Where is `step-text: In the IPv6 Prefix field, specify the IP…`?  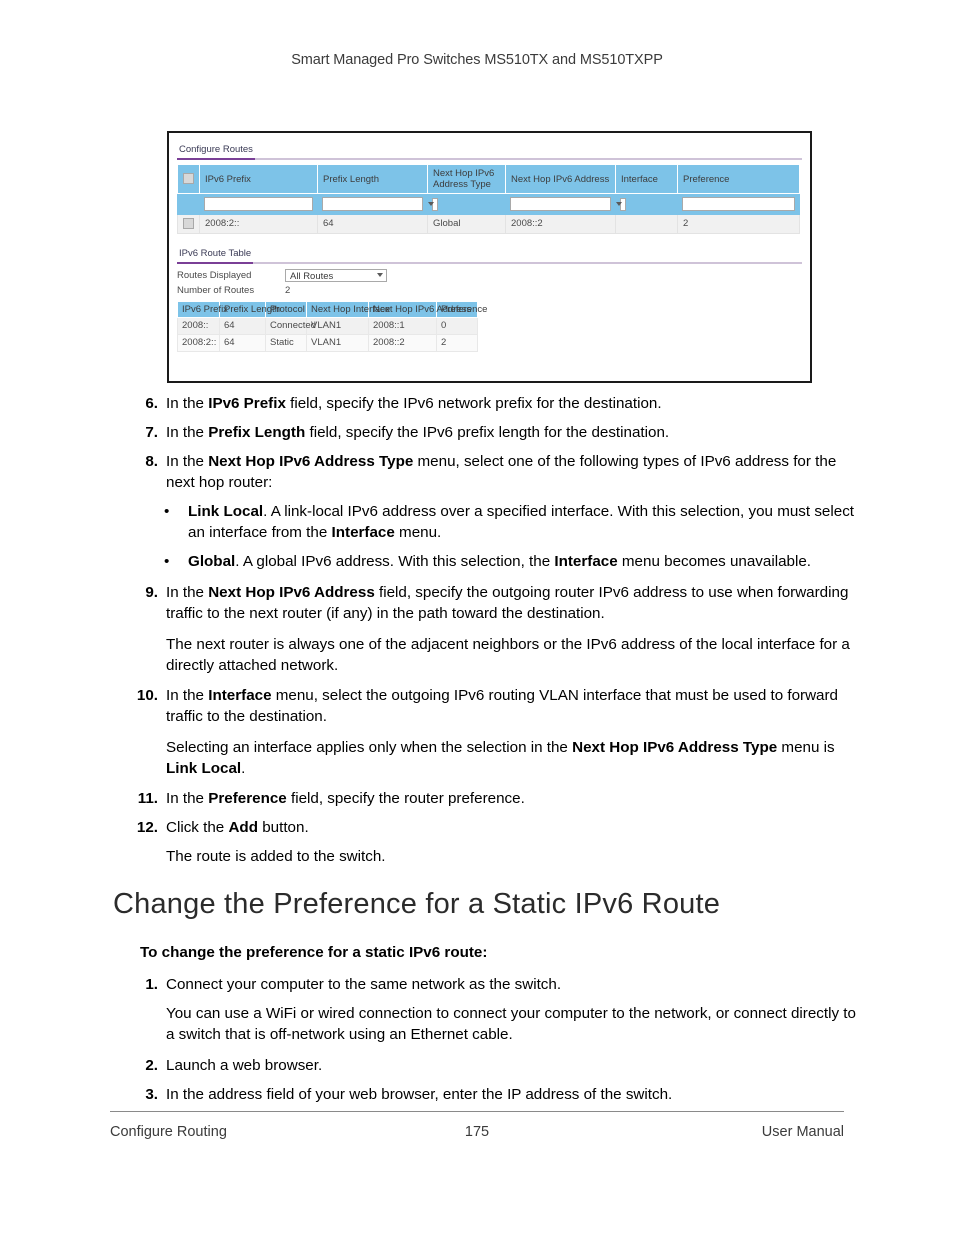 step-text: In the IPv6 Prefix field, specify the IP… is located at coordinates (414, 403).